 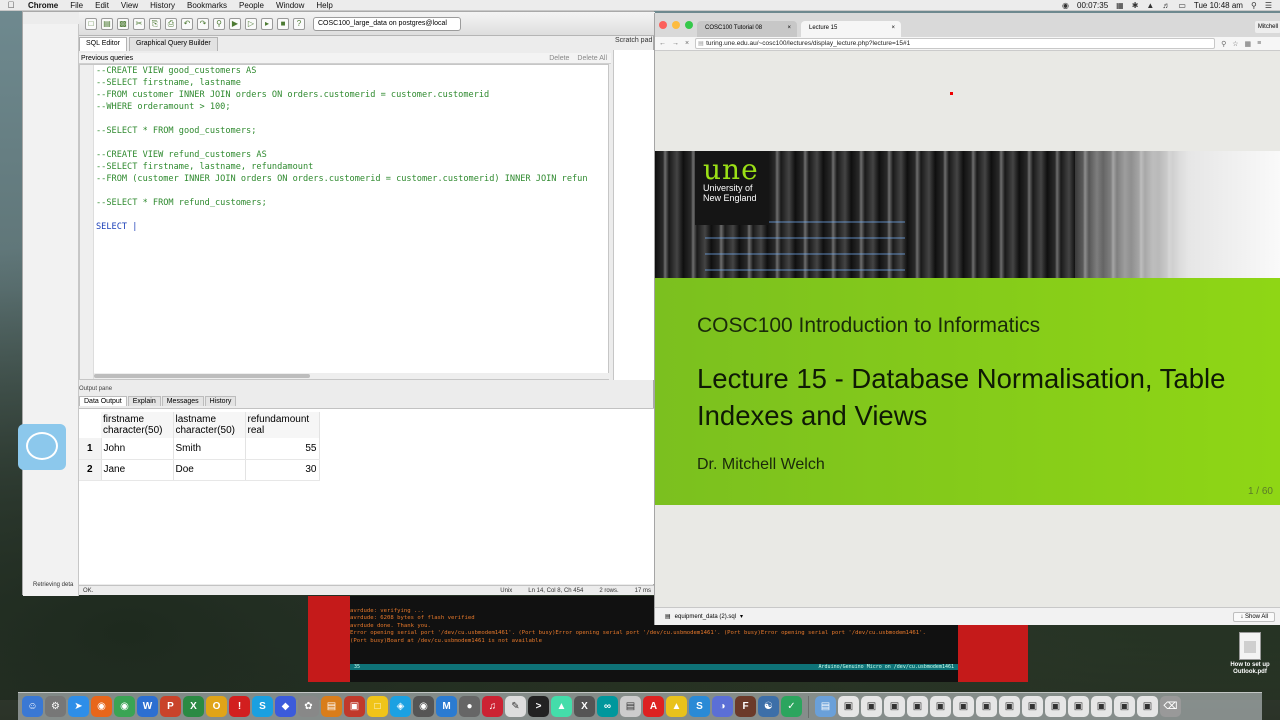 What do you see at coordinates (689, 25) in the screenshot?
I see `zoom-window-button` at bounding box center [689, 25].